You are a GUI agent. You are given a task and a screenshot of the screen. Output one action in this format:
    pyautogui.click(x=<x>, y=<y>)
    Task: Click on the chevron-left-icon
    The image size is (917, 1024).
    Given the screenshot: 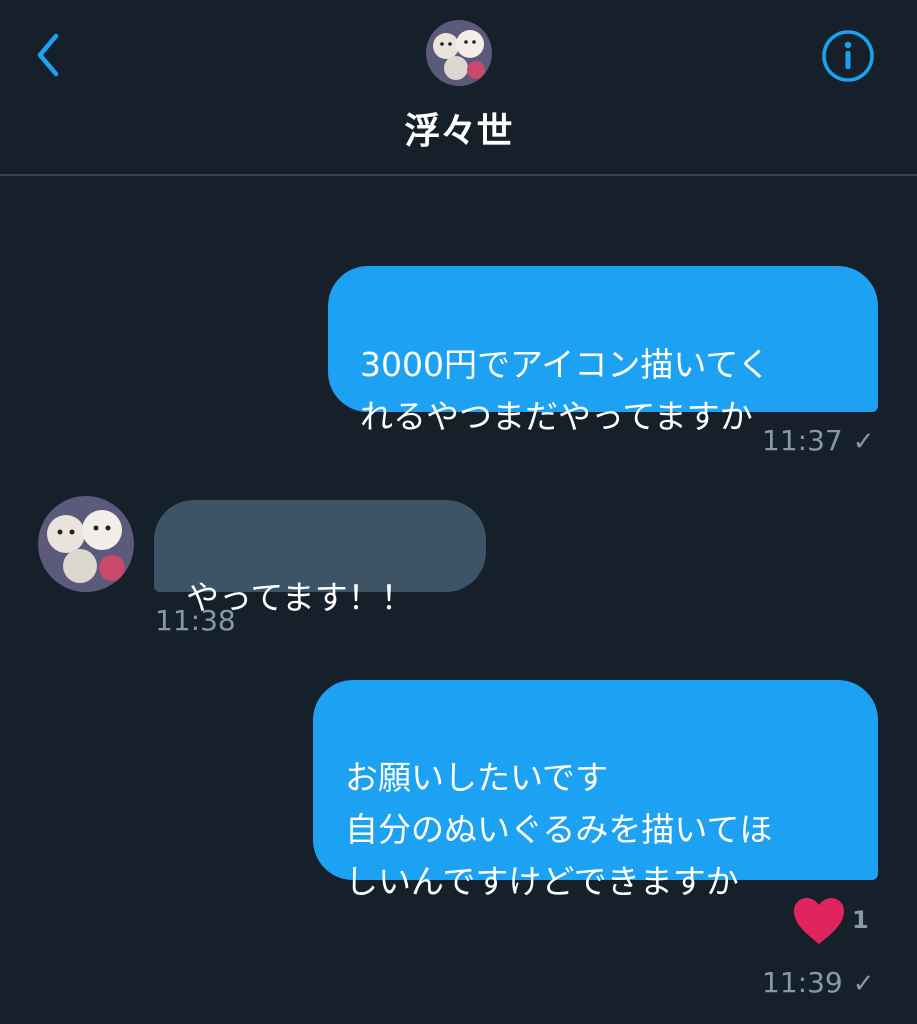 What is the action you would take?
    pyautogui.click(x=48, y=55)
    